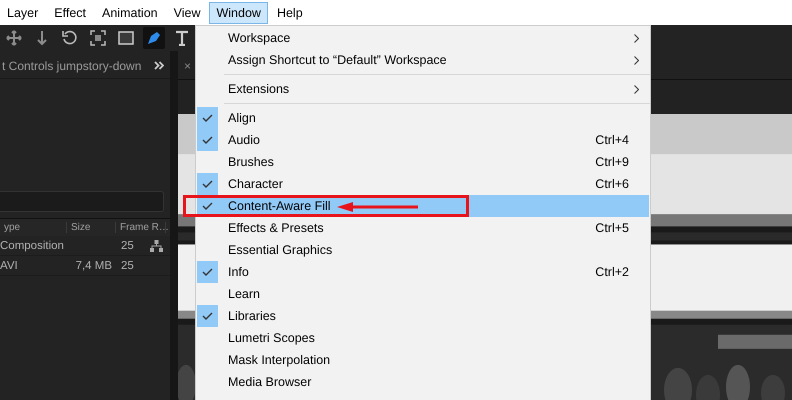 The width and height of the screenshot is (792, 400). I want to click on table-cell-text: 7,4 MB, so click(93, 266).